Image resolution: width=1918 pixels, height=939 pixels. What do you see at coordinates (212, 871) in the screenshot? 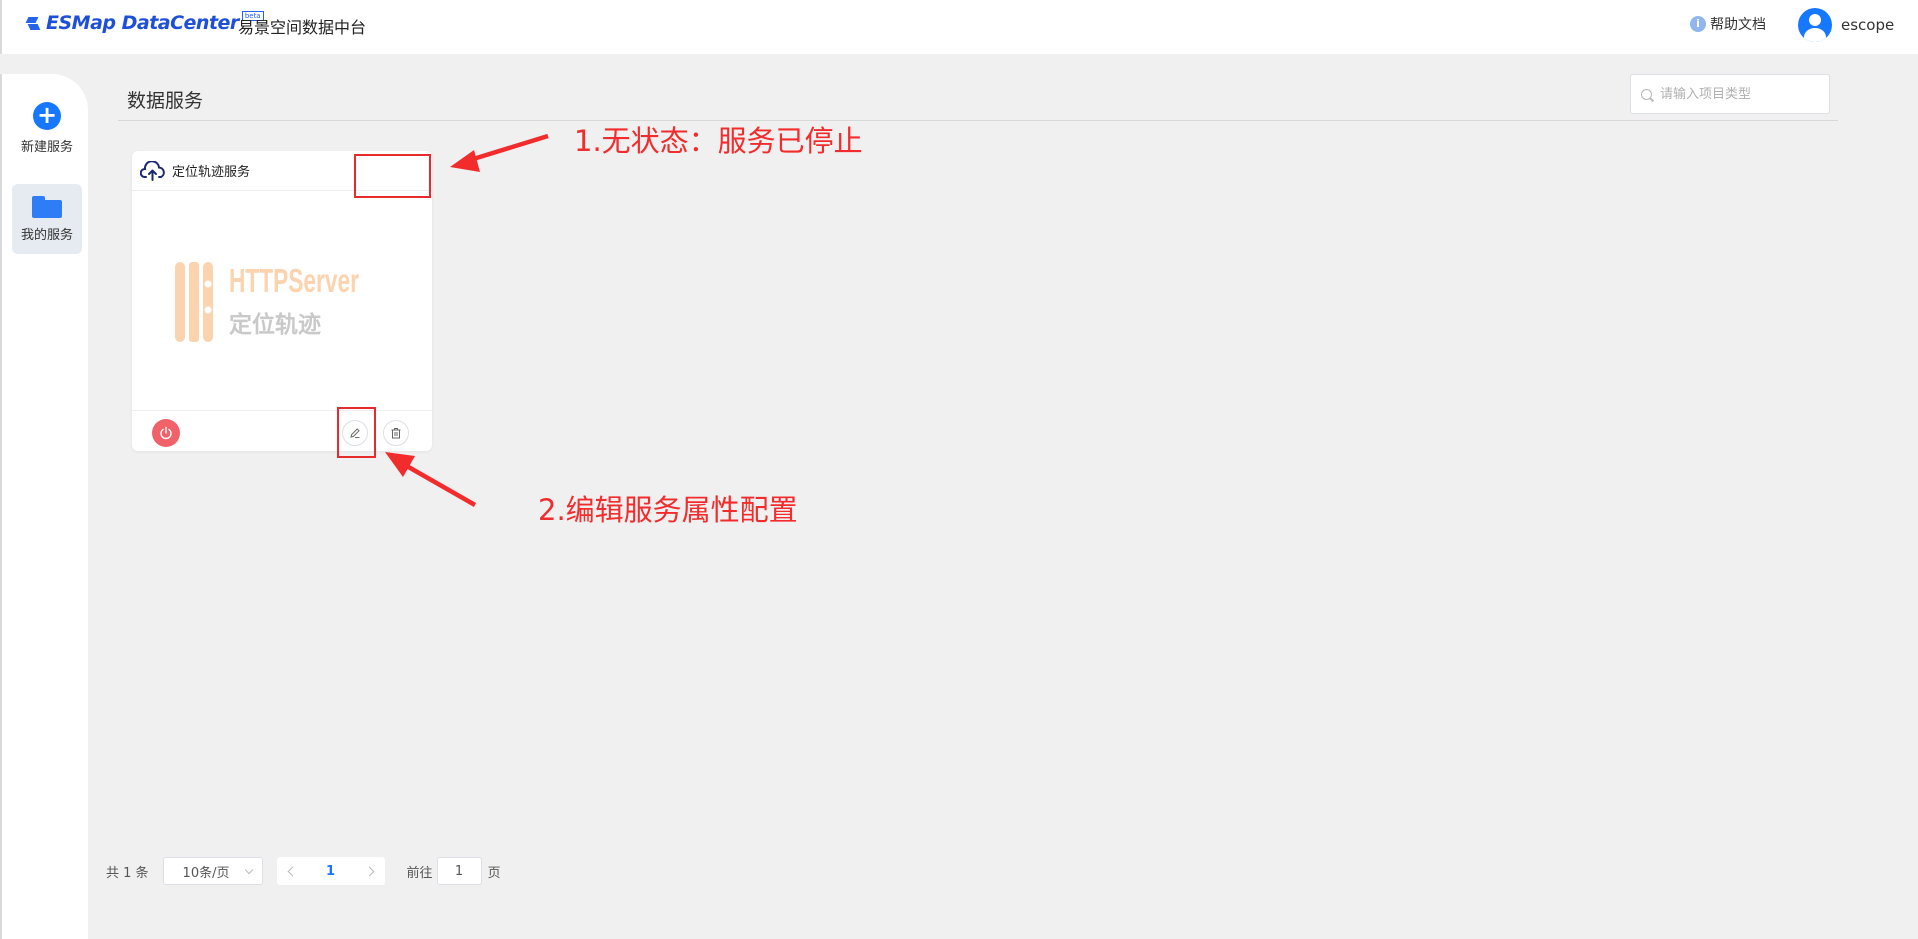
I see `page-size-select: 10条/页` at bounding box center [212, 871].